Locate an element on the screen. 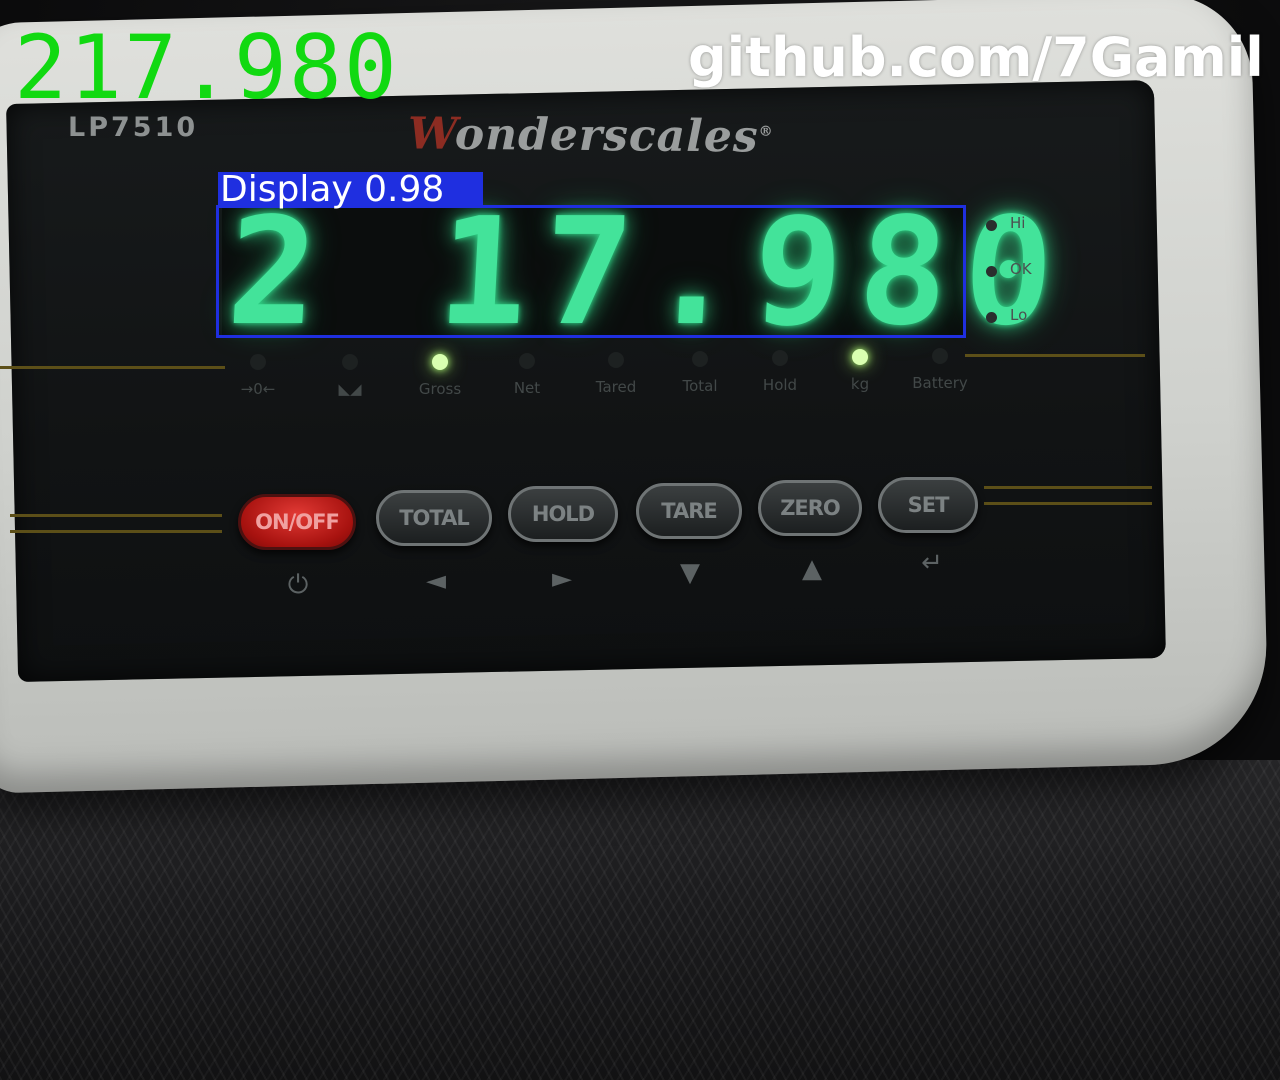 The width and height of the screenshot is (1280, 1080). arrow-right-icon: ► is located at coordinates (562, 579).